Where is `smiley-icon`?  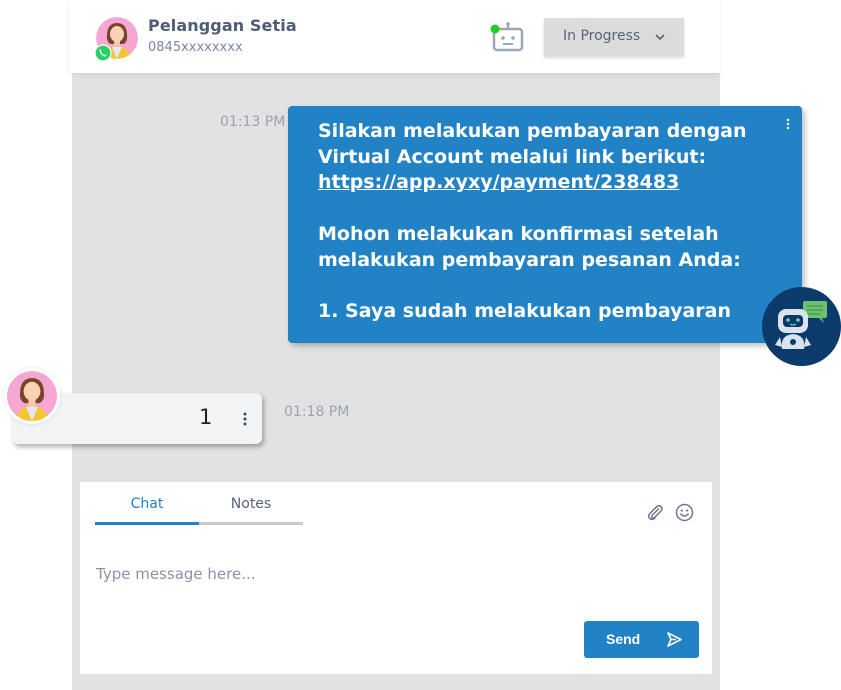
smiley-icon is located at coordinates (684, 512).